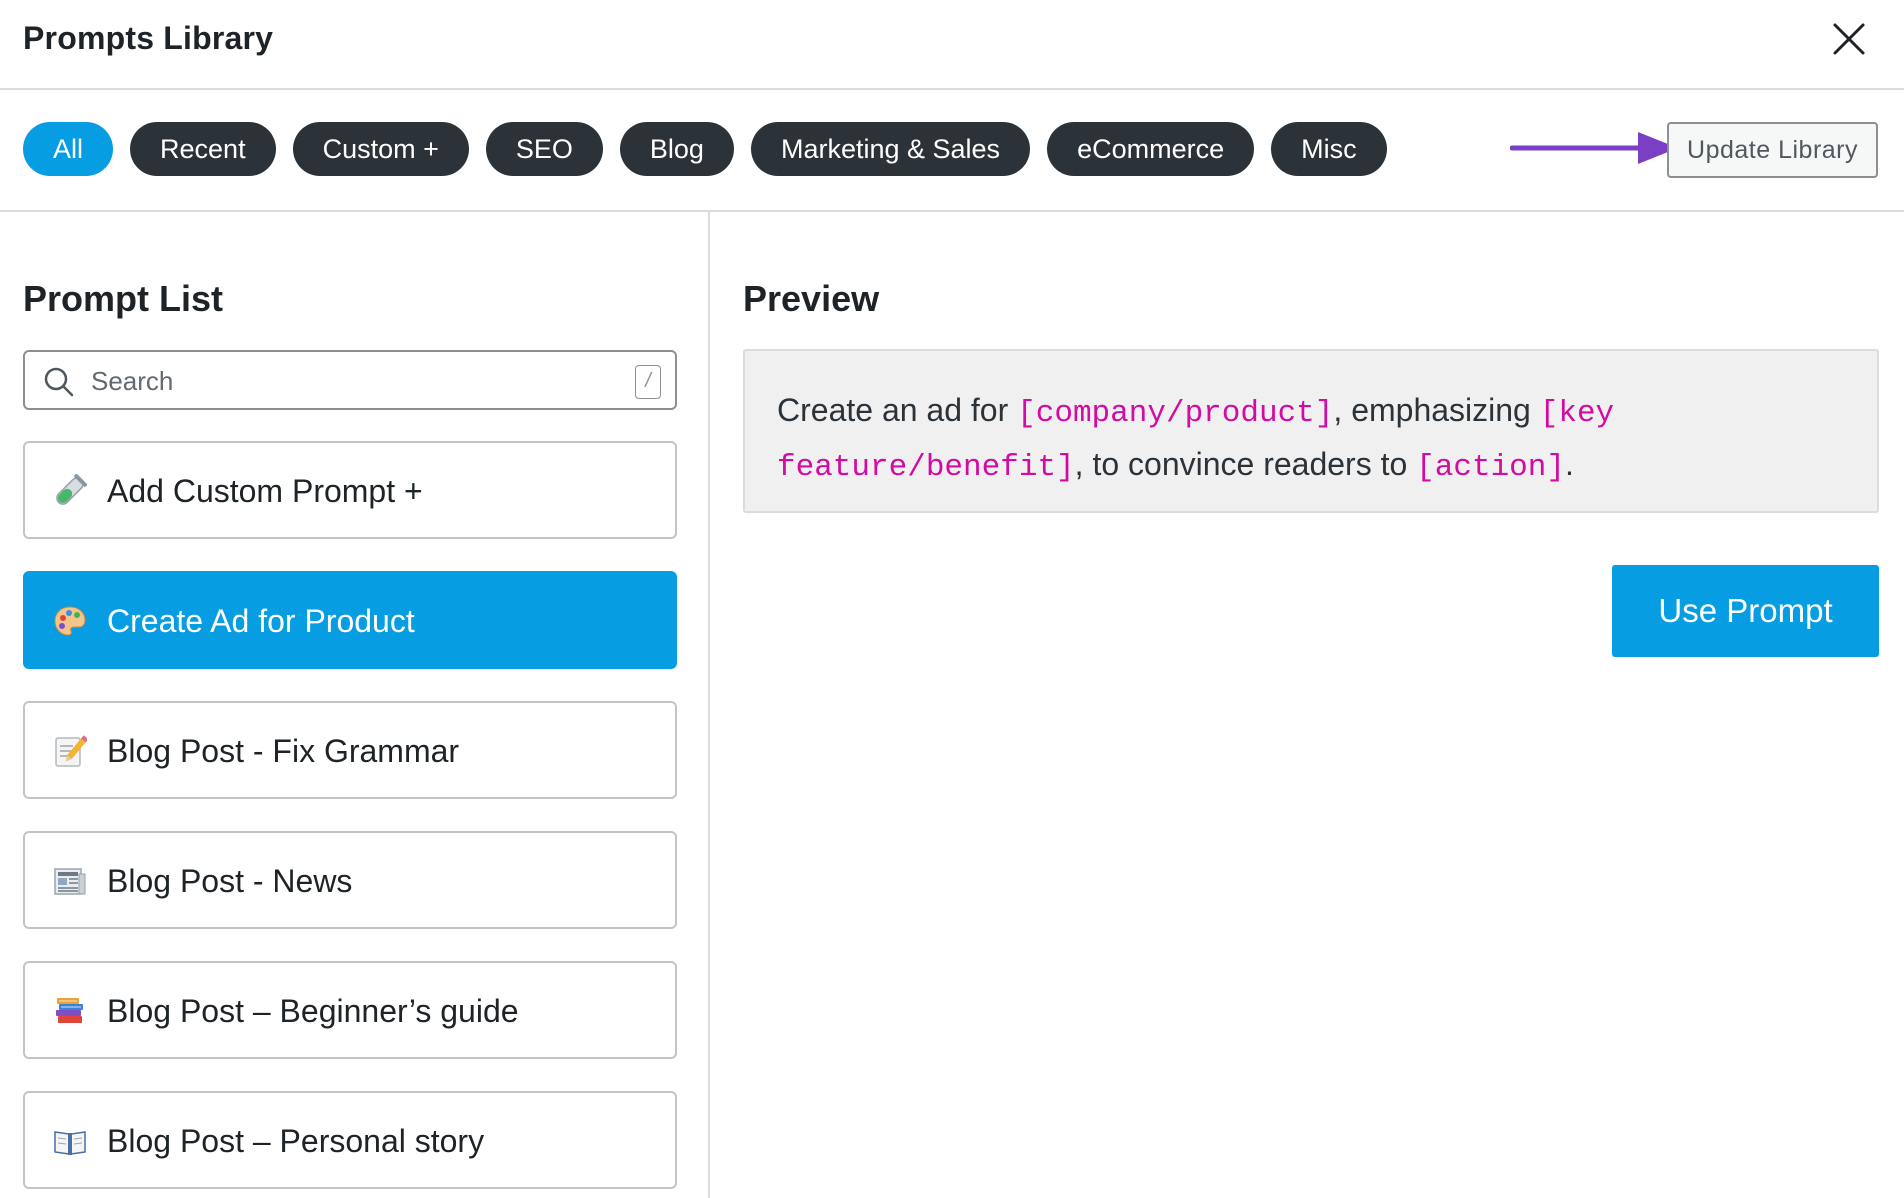  I want to click on close-icon, so click(1849, 39).